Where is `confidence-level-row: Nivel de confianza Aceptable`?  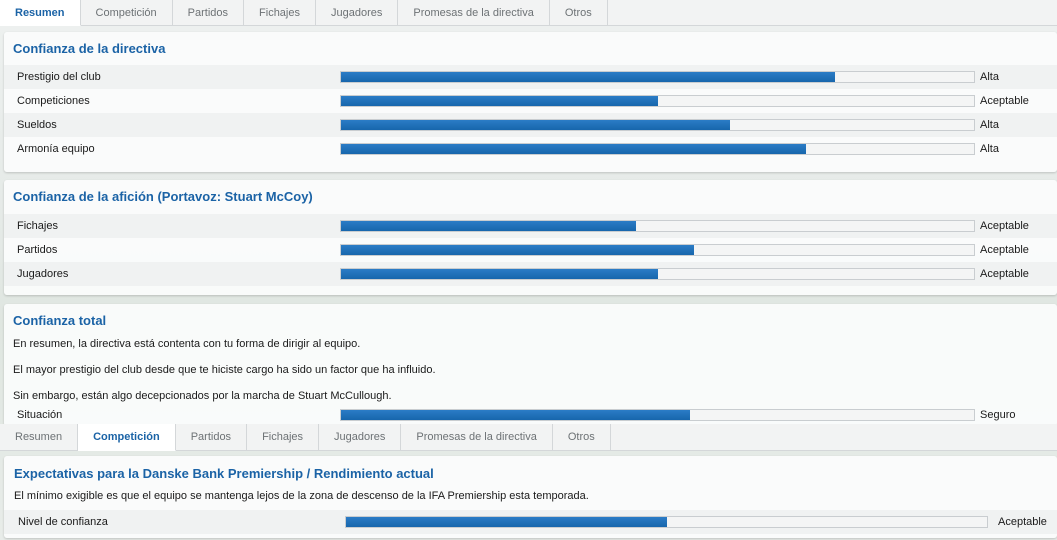
confidence-level-row: Nivel de confianza Aceptable is located at coordinates (530, 522).